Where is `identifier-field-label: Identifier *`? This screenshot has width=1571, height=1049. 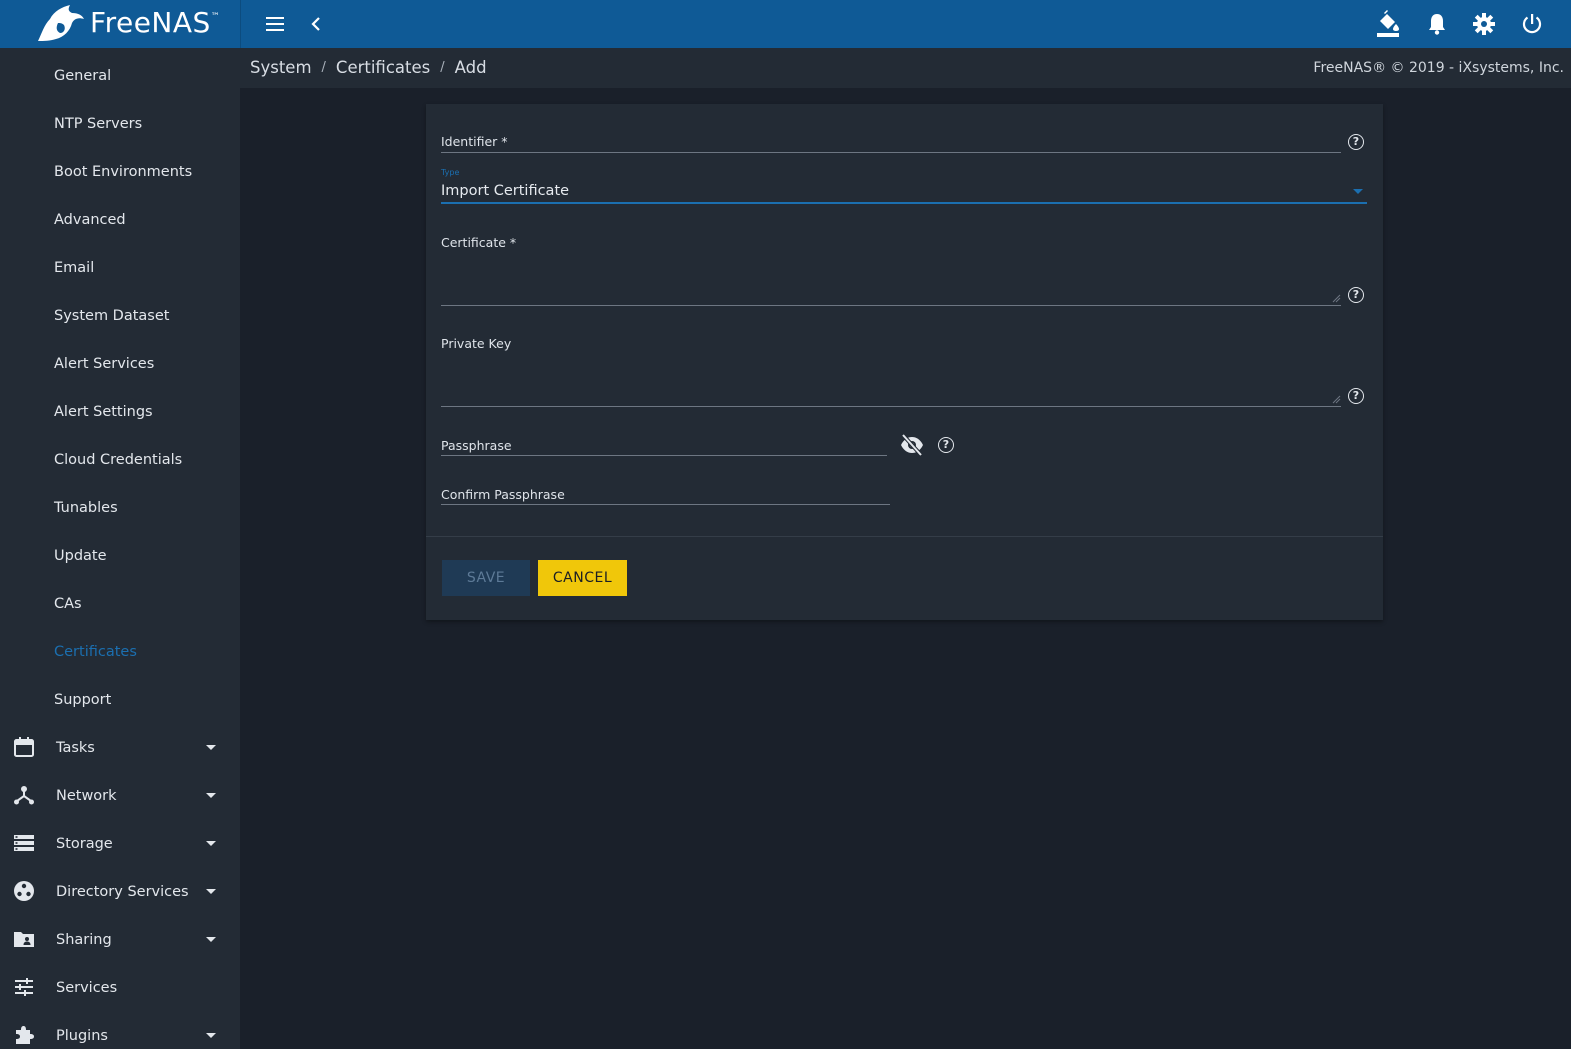
identifier-field-label: Identifier * is located at coordinates (474, 141).